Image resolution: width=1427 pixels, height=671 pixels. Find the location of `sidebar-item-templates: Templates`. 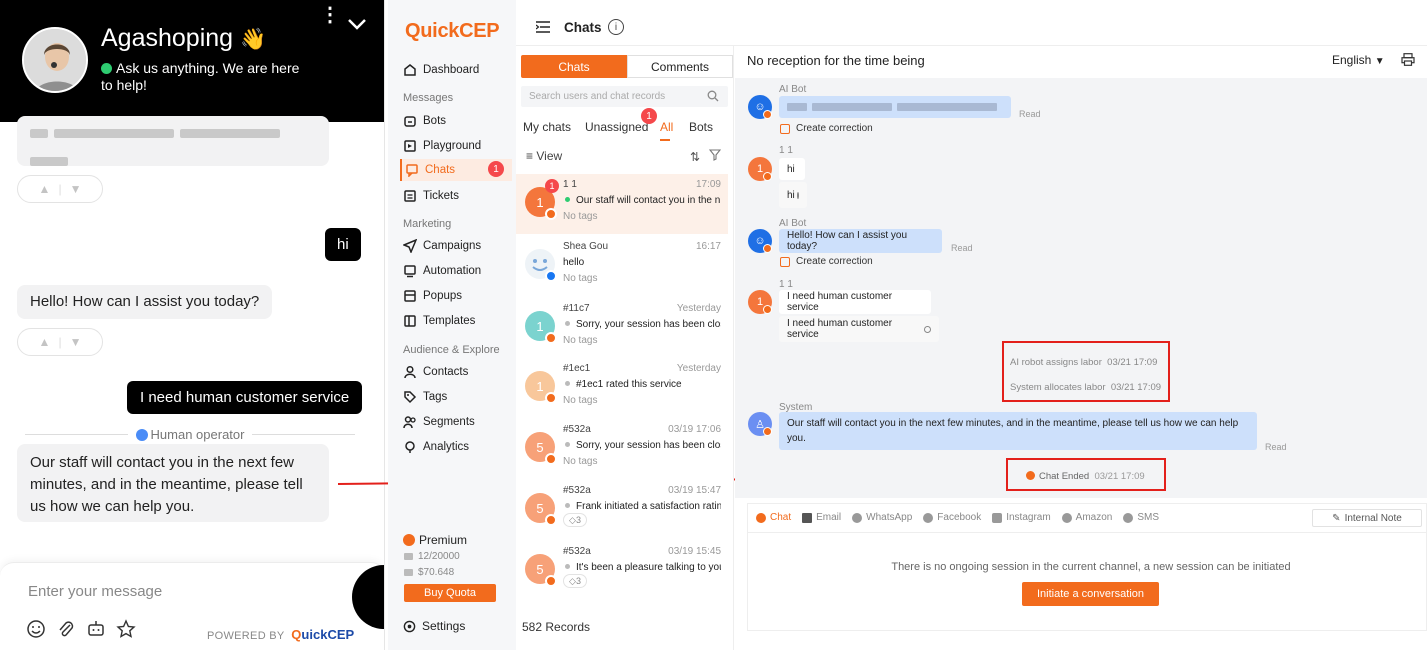

sidebar-item-templates: Templates is located at coordinates (456, 321).